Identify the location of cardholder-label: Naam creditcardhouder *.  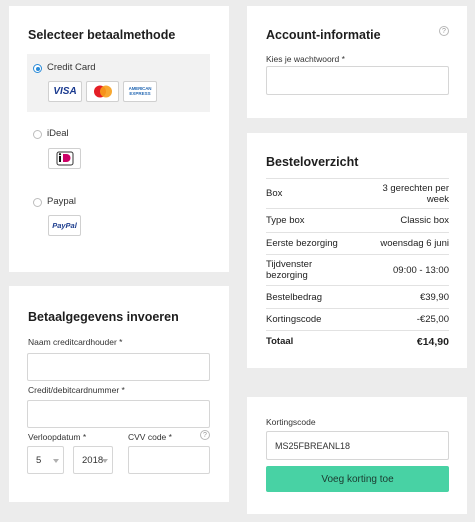
(75, 342).